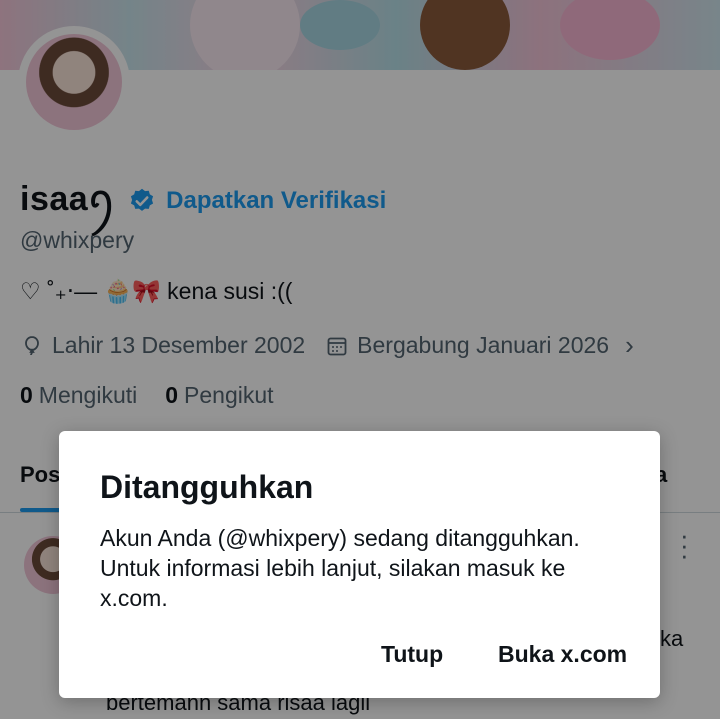 This screenshot has width=720, height=719. Describe the element at coordinates (412, 654) in the screenshot. I see `close-button: Tutup` at that location.